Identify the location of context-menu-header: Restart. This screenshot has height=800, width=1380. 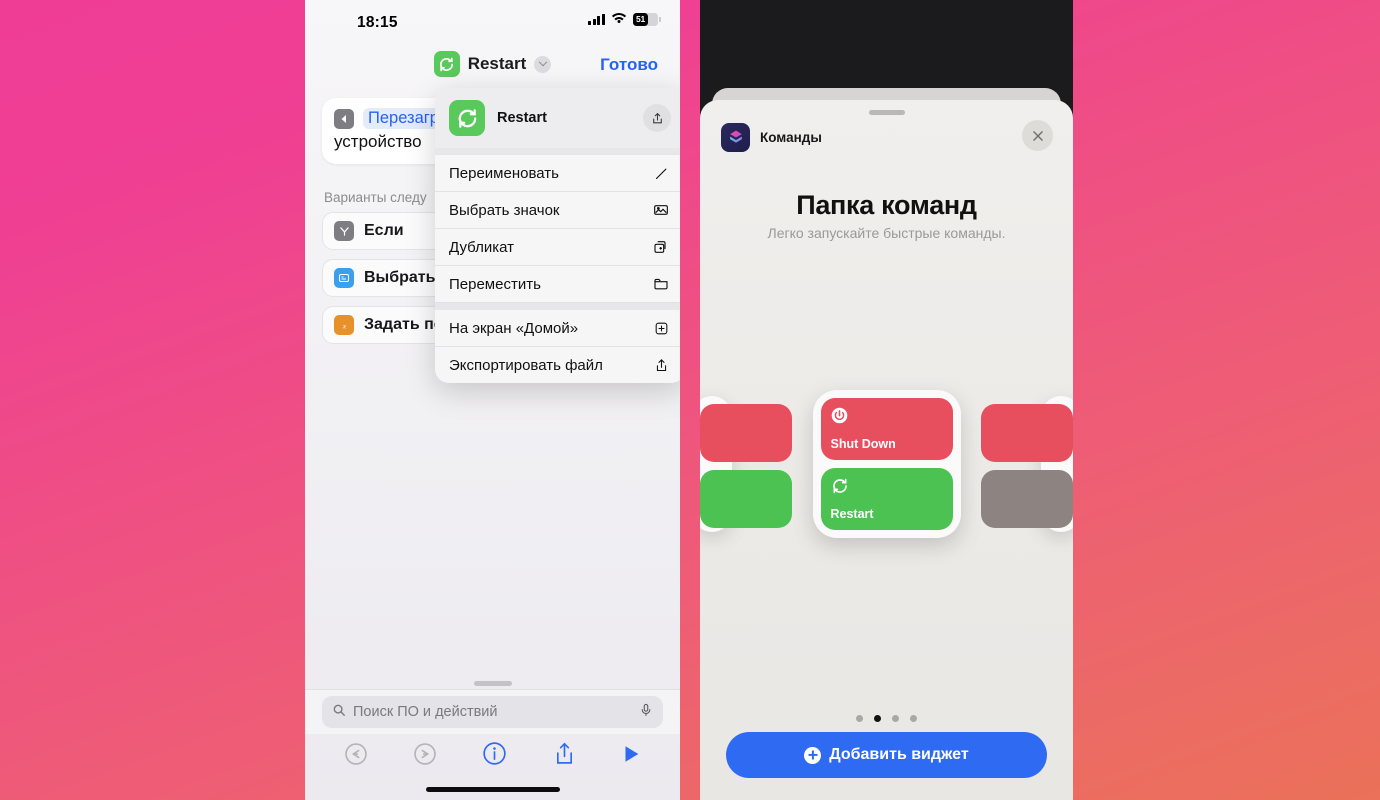
(557, 118).